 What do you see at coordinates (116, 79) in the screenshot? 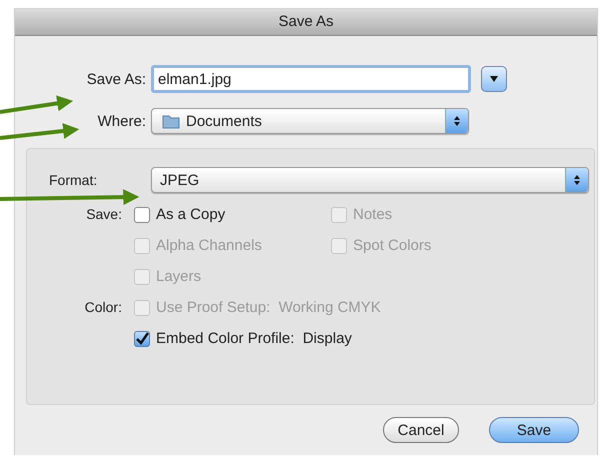
I see `field-label: Save As:` at bounding box center [116, 79].